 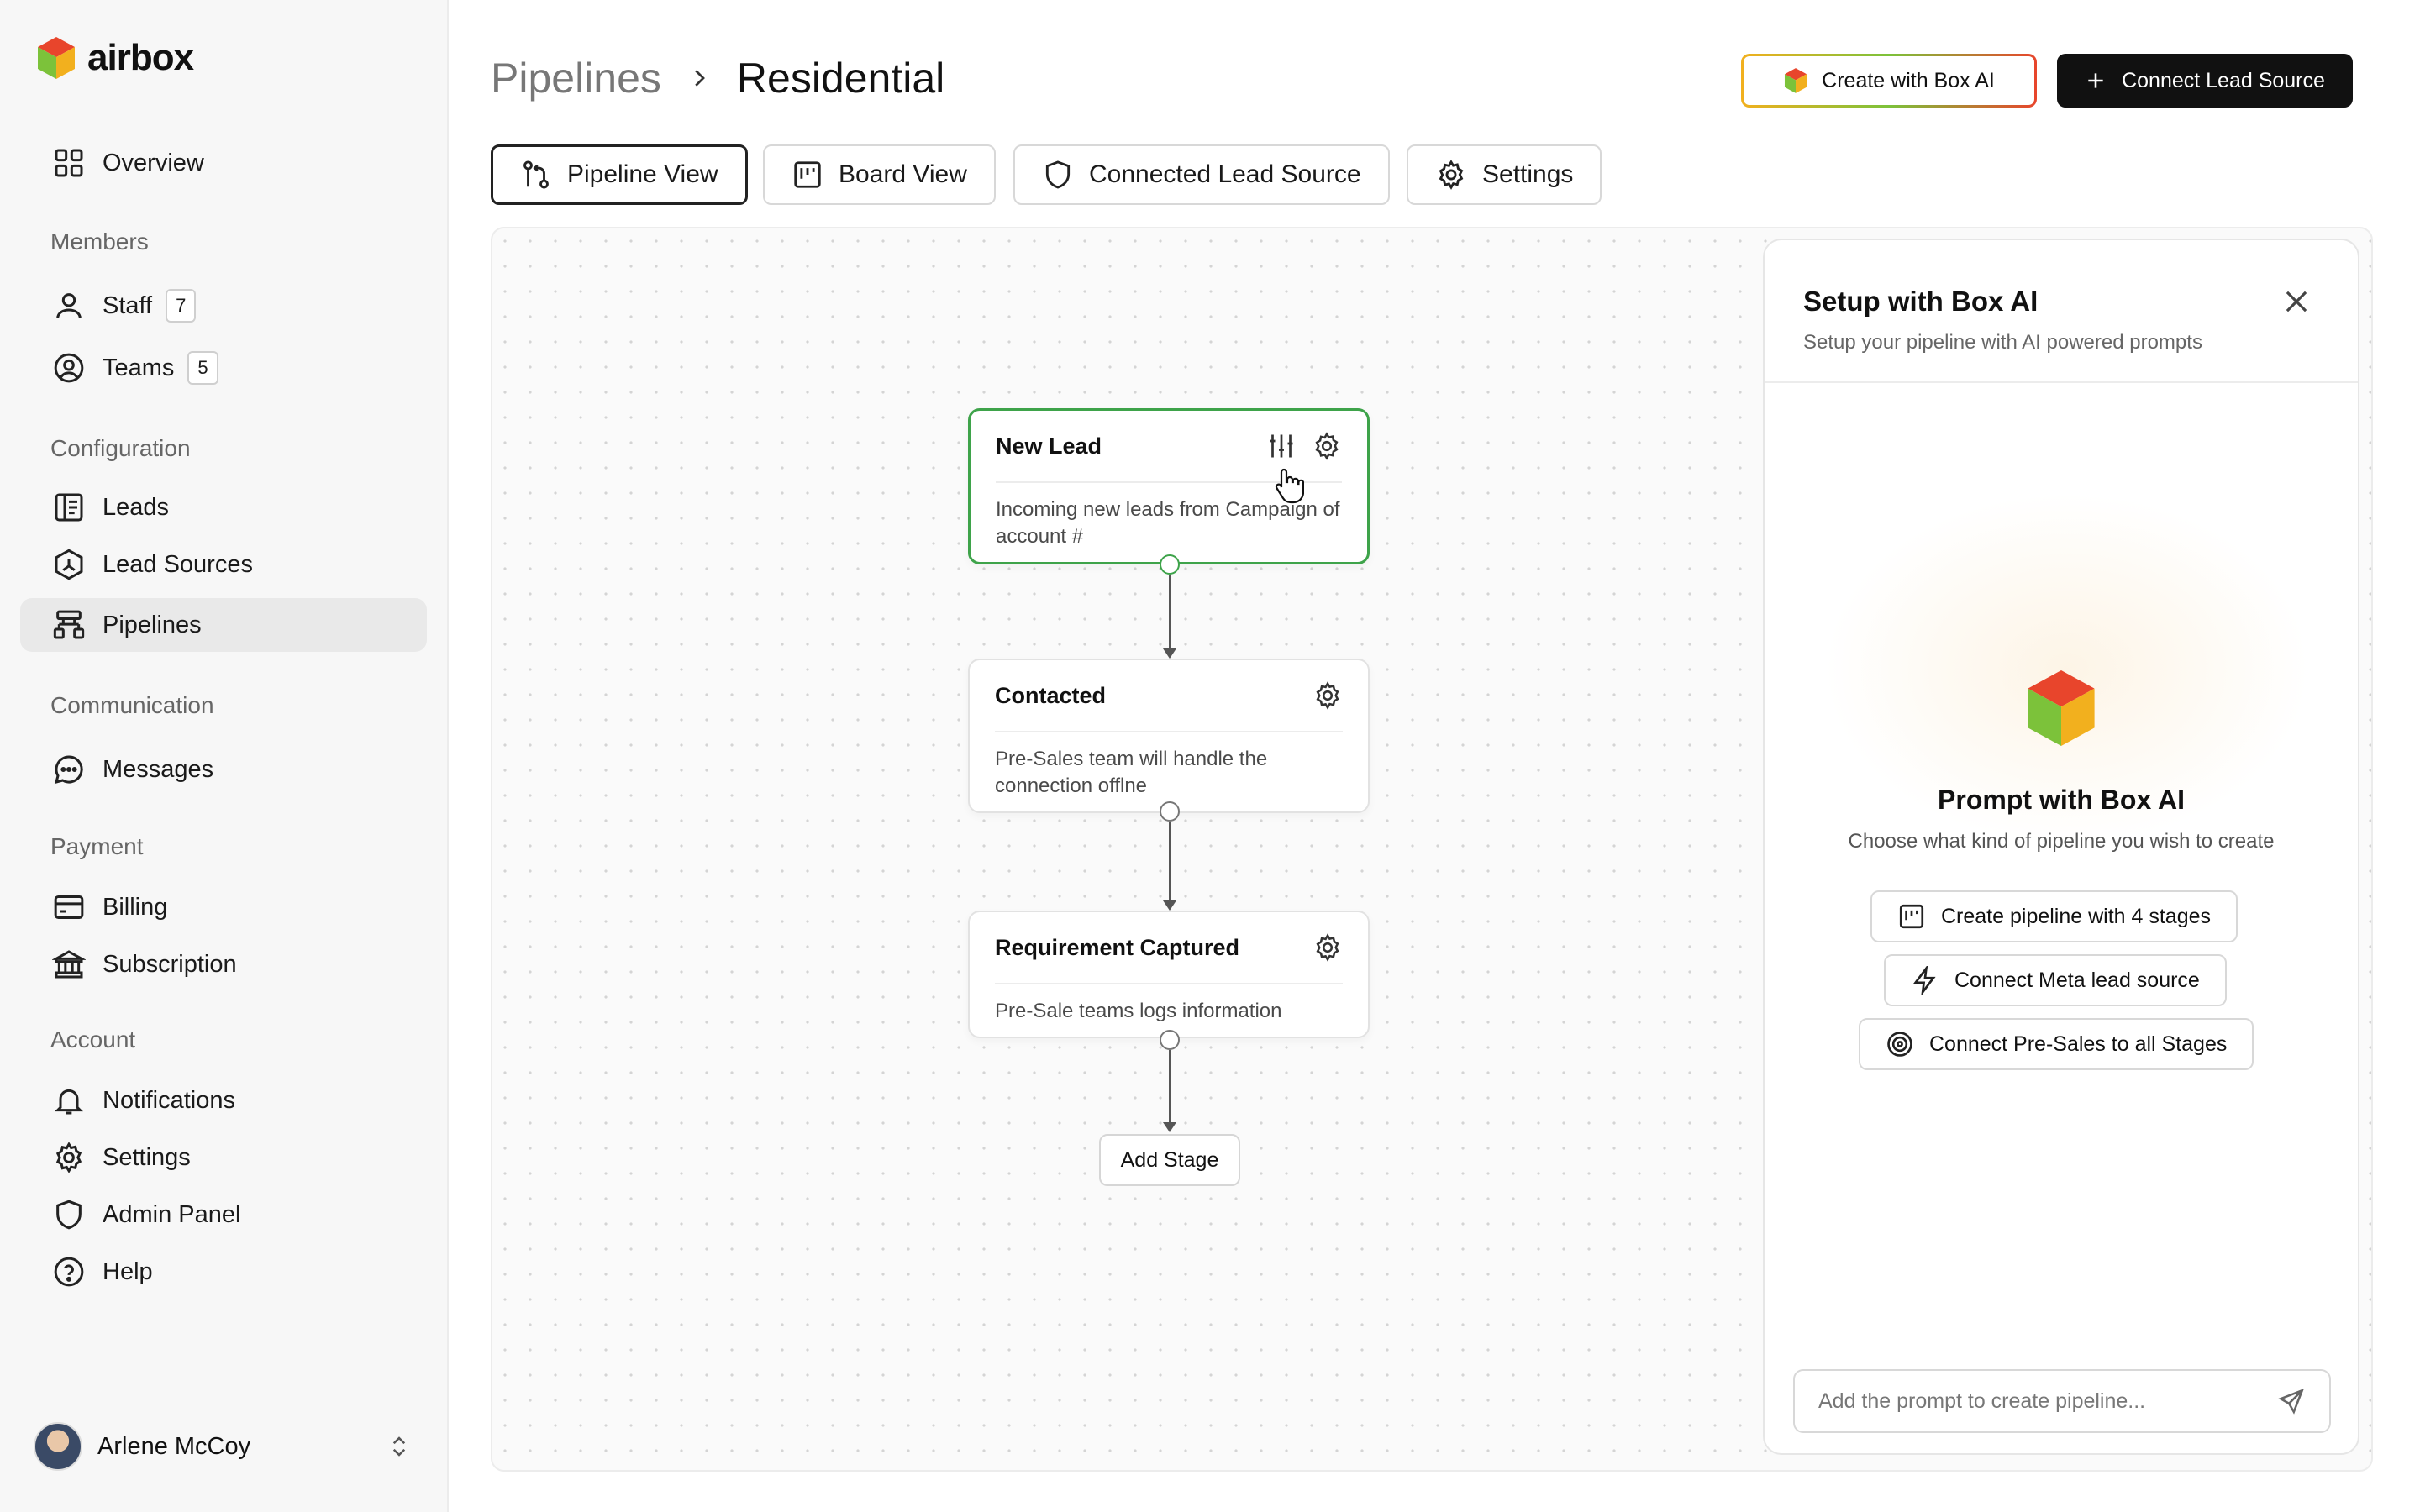 What do you see at coordinates (224, 769) in the screenshot?
I see `sidebar-item-messages: Messages` at bounding box center [224, 769].